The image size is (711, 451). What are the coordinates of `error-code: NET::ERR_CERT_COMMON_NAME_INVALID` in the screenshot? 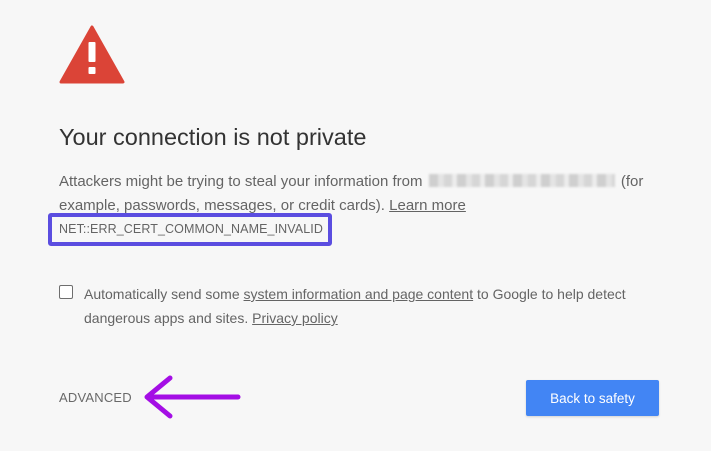 It's located at (191, 229).